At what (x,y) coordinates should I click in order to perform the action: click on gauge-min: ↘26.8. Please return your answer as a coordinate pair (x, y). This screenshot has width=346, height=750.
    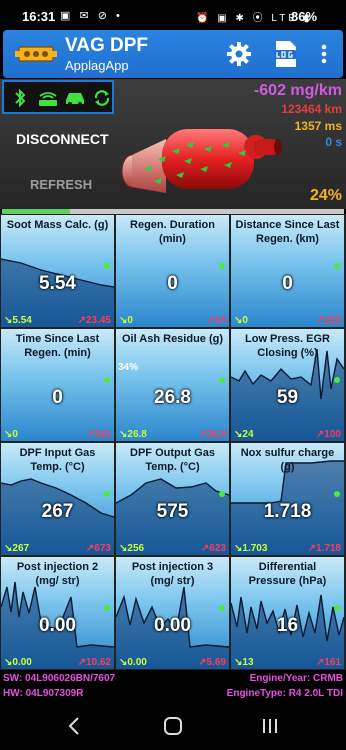
    Looking at the image, I should click on (133, 434).